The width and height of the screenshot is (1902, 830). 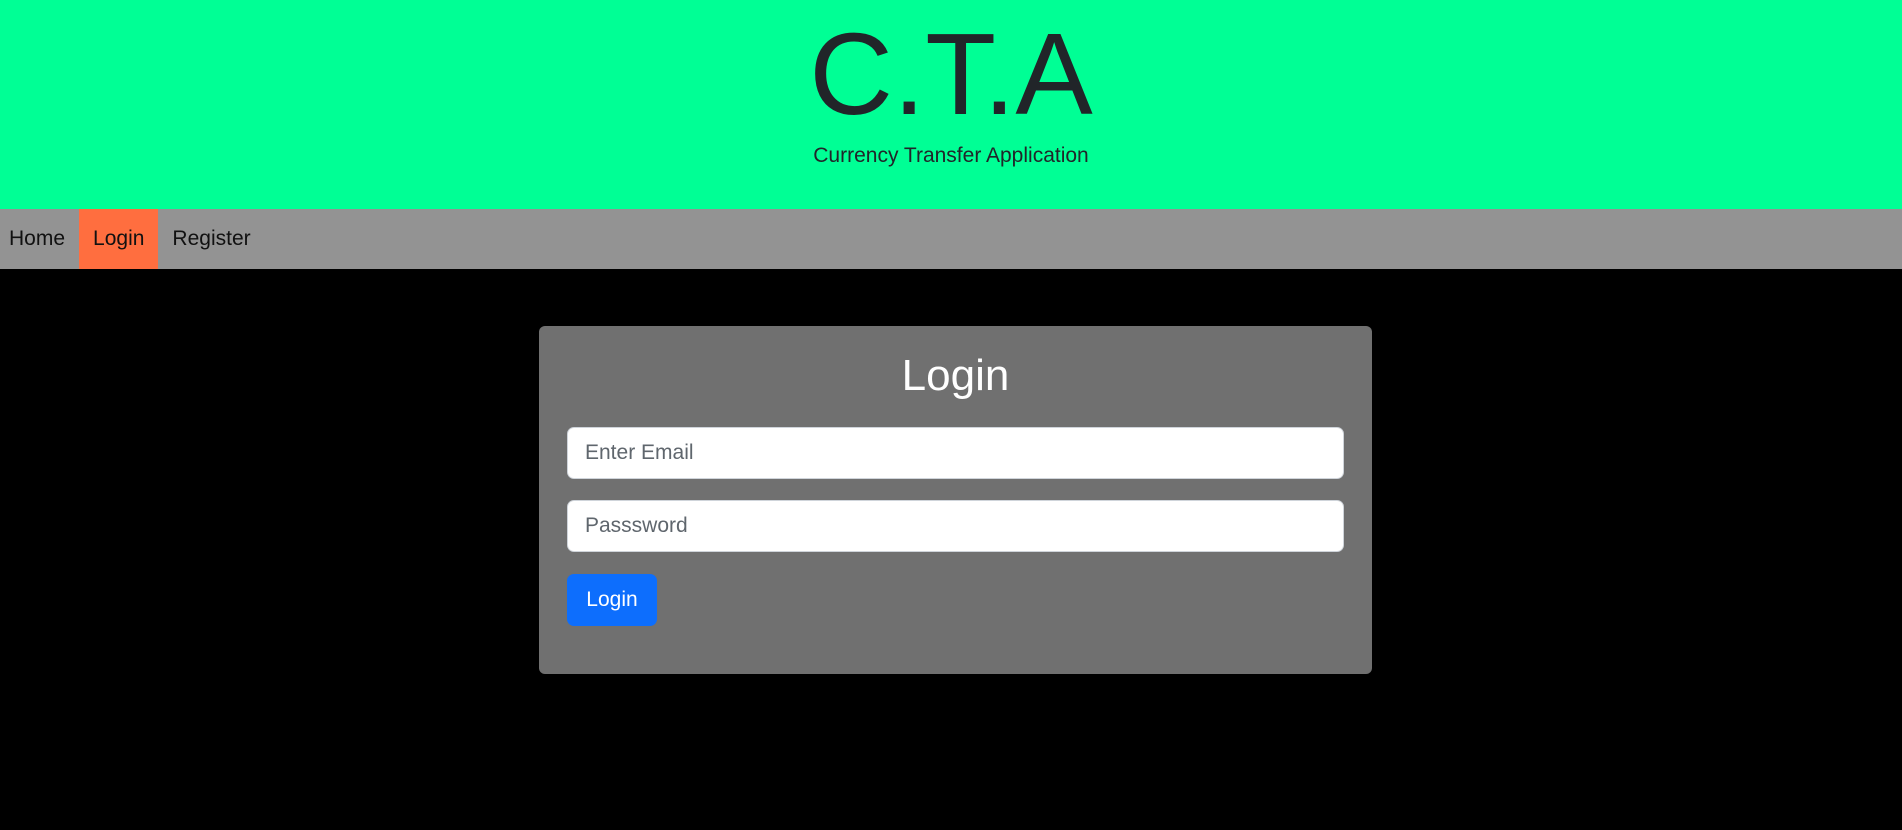 What do you see at coordinates (39, 239) in the screenshot?
I see `nav-item-home: Home` at bounding box center [39, 239].